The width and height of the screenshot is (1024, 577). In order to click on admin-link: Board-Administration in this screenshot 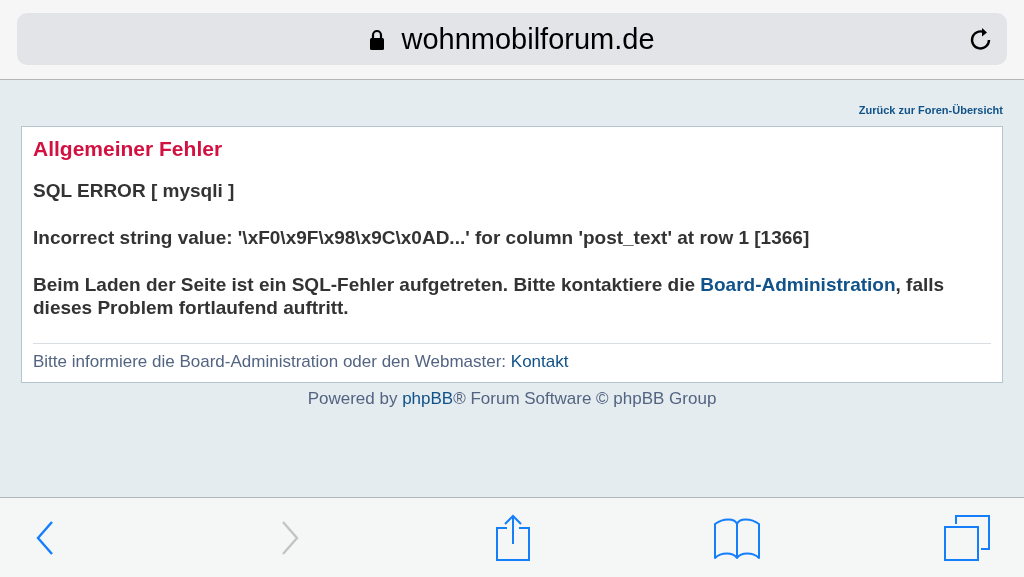, I will do `click(798, 284)`.